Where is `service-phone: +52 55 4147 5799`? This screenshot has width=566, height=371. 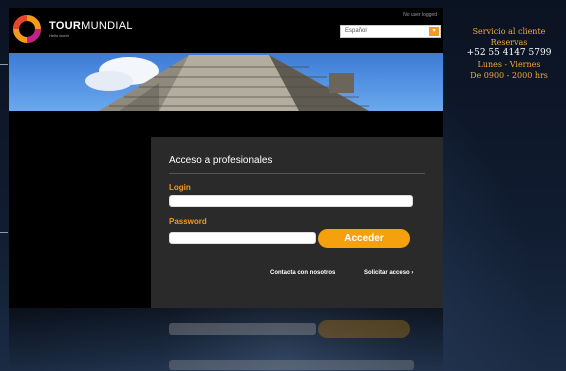
service-phone: +52 55 4147 5799 is located at coordinates (509, 53).